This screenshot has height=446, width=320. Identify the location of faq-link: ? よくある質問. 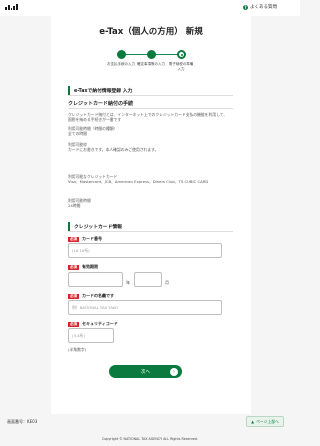
(260, 7).